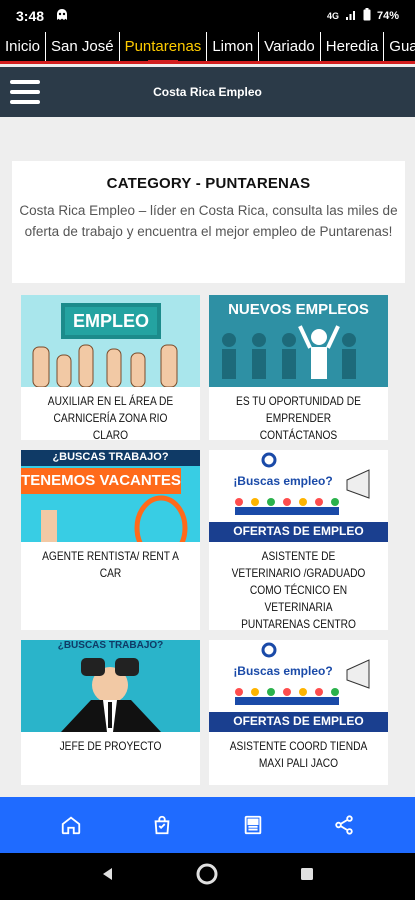 The width and height of the screenshot is (415, 900). I want to click on shopping-bag-icon, so click(162, 825).